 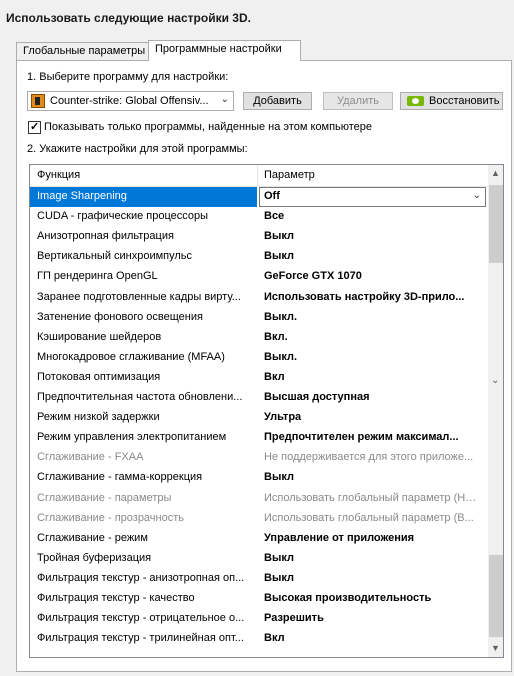 I want to click on grid-header: Функция Параметр, so click(x=259, y=176).